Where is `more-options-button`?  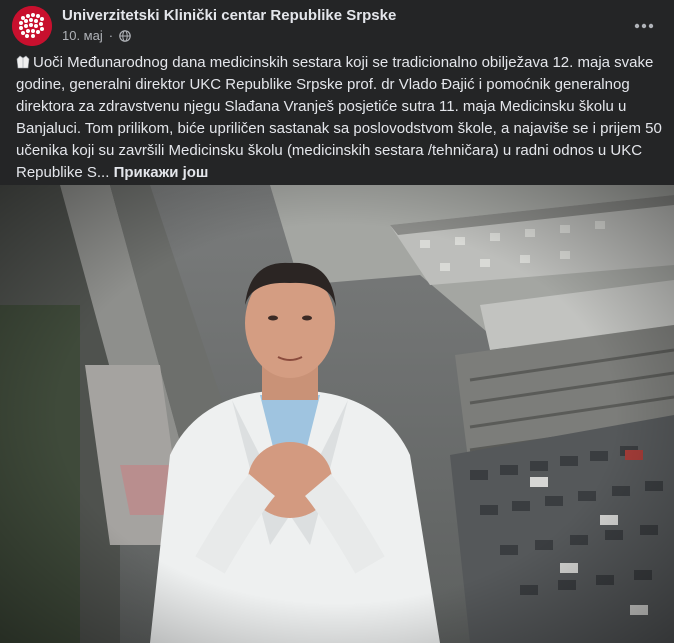
more-options-button is located at coordinates (644, 26).